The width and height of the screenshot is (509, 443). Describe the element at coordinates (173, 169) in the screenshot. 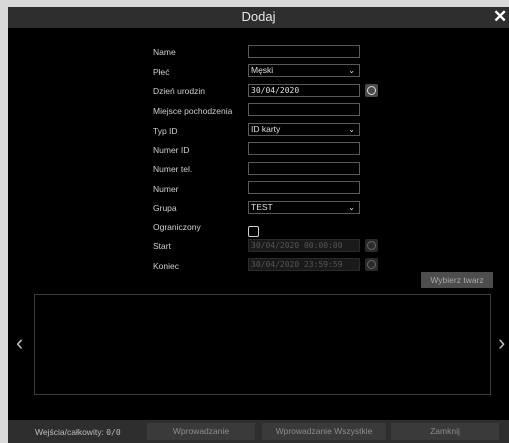

I see `phone-label: Numer tel.` at that location.